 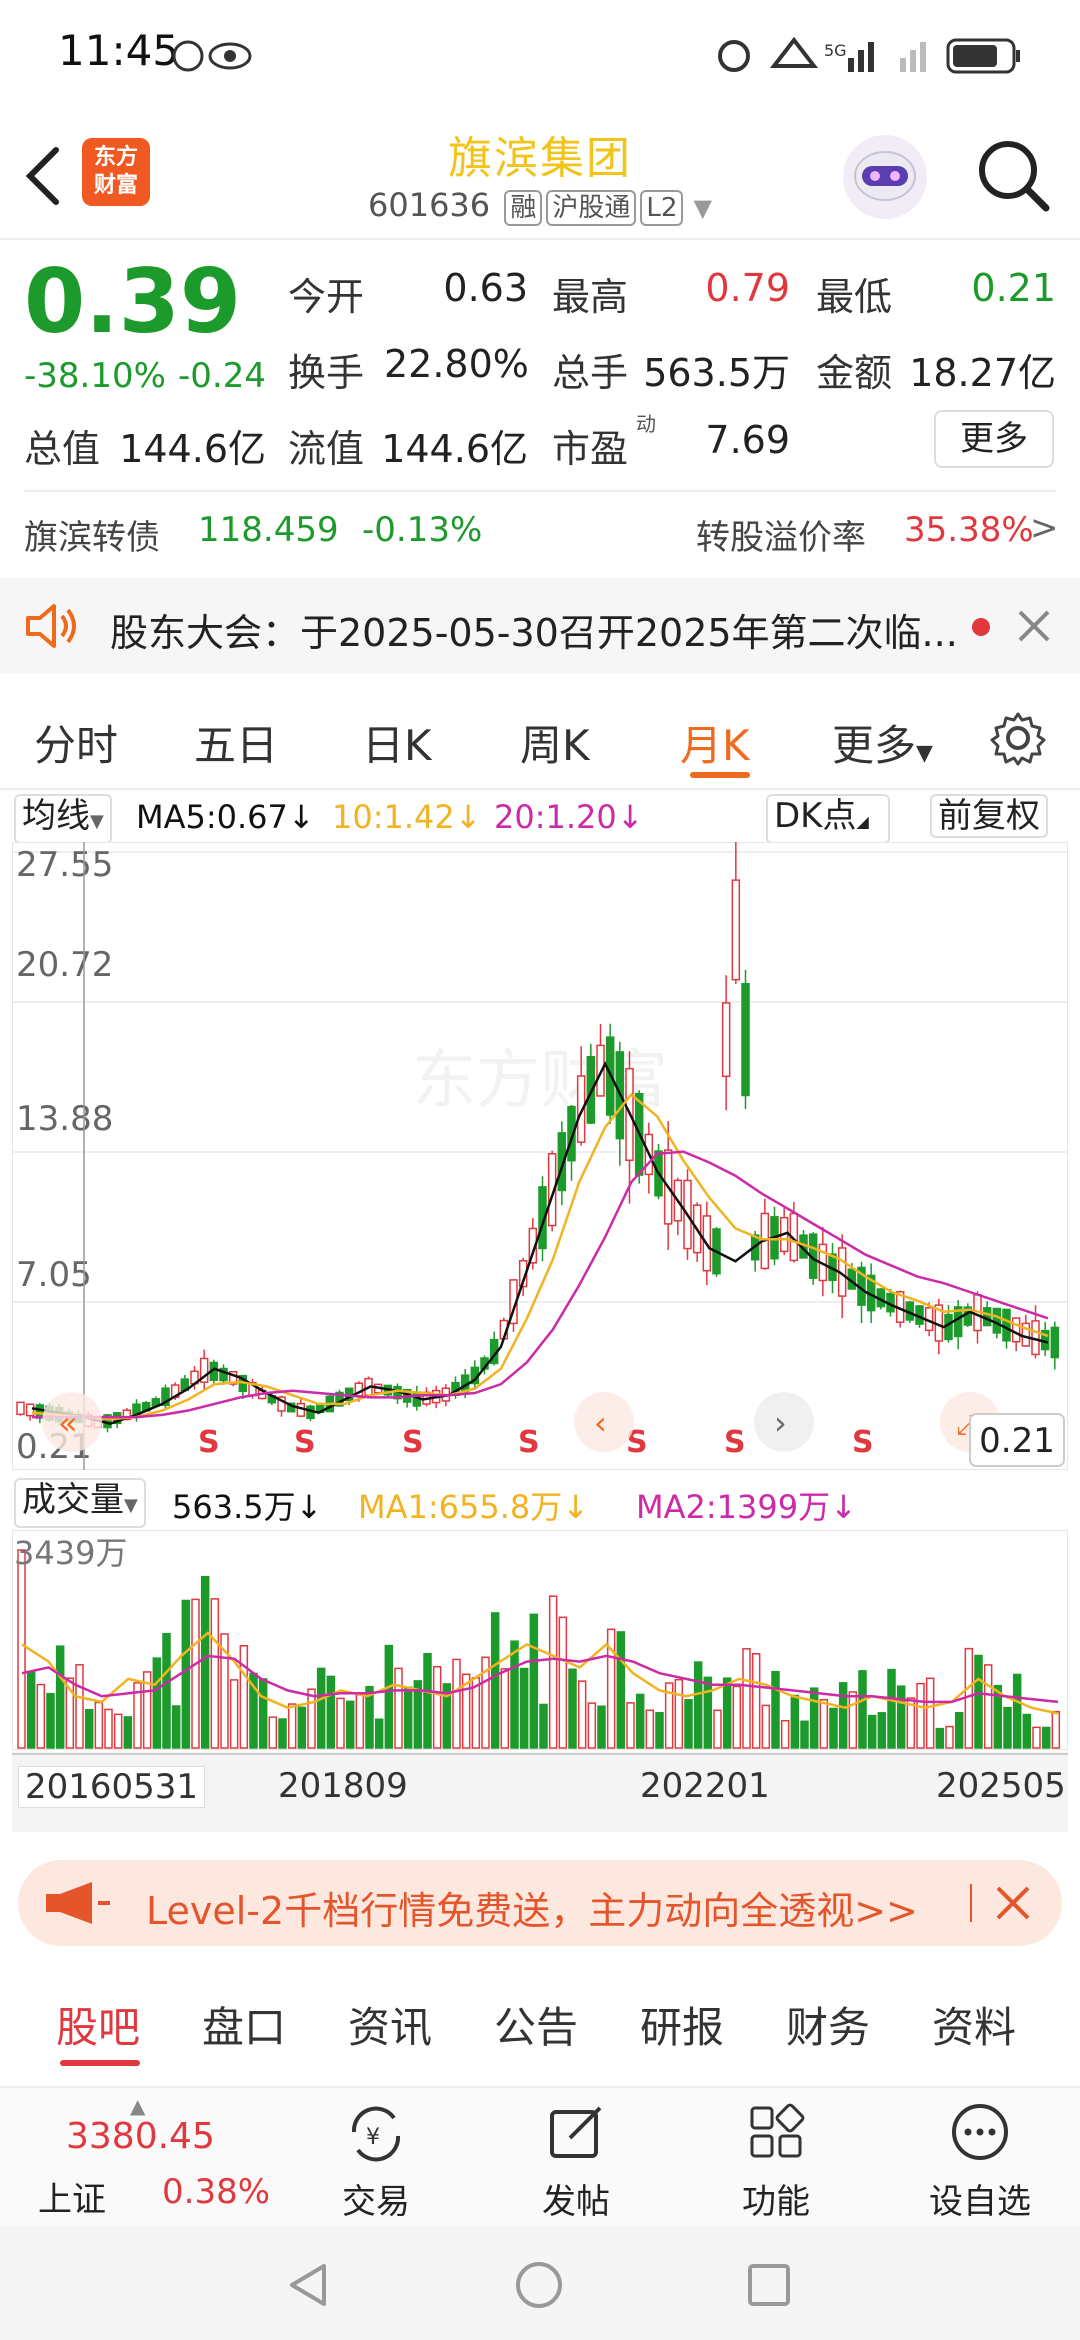 What do you see at coordinates (536, 2024) in the screenshot?
I see `tab-announcements: 公告` at bounding box center [536, 2024].